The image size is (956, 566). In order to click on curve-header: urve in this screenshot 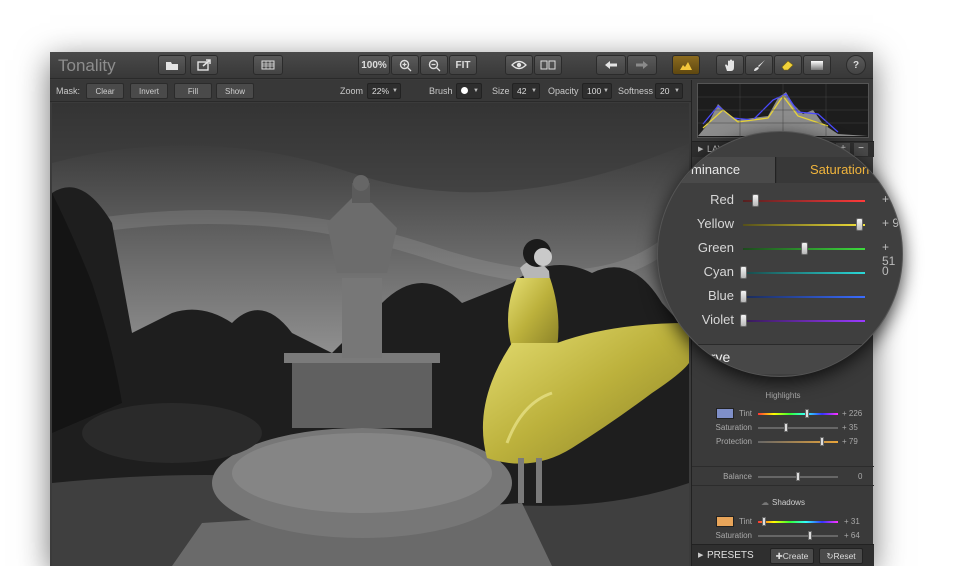, I will do `click(780, 359)`.